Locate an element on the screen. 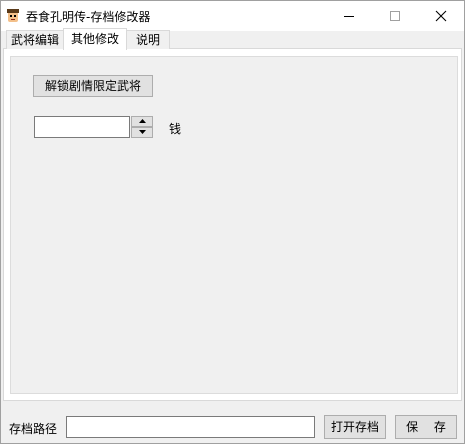 This screenshot has width=465, height=444. money-decrement-button is located at coordinates (142, 132).